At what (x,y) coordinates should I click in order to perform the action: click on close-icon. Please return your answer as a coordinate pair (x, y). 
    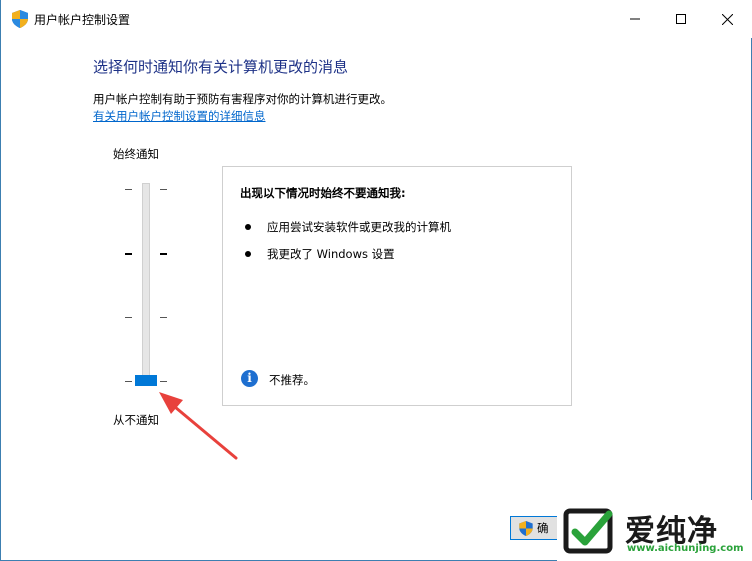
    Looking at the image, I should click on (727, 19).